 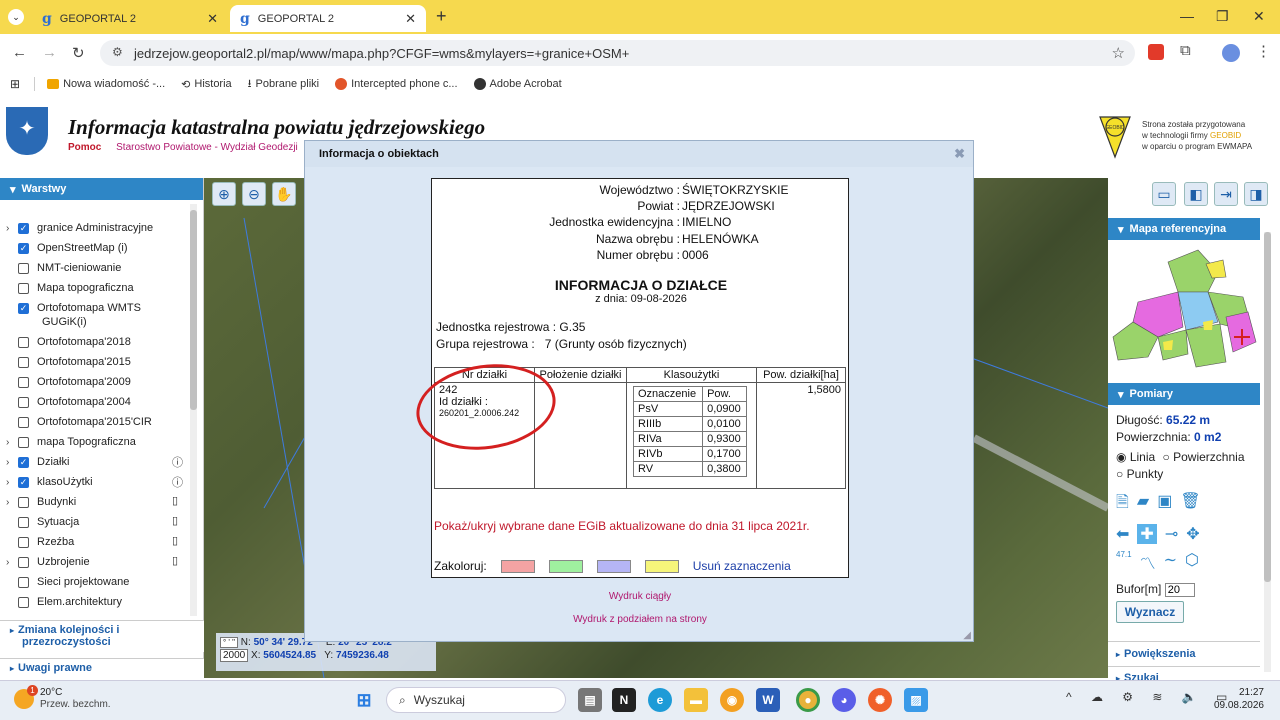 I want to click on layout-export-icon: ⇥, so click(x=1226, y=194).